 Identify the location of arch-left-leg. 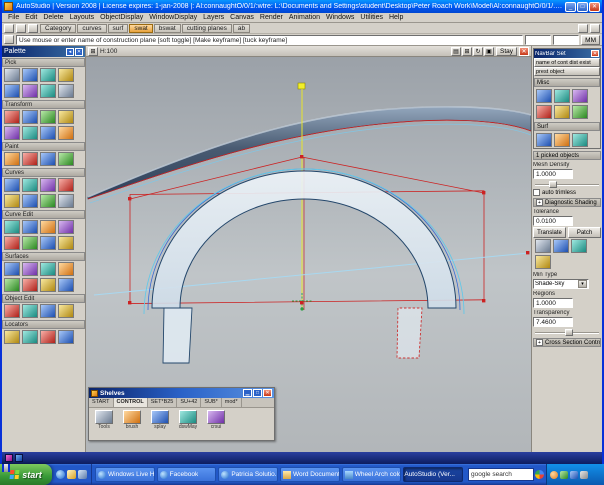
(177, 335).